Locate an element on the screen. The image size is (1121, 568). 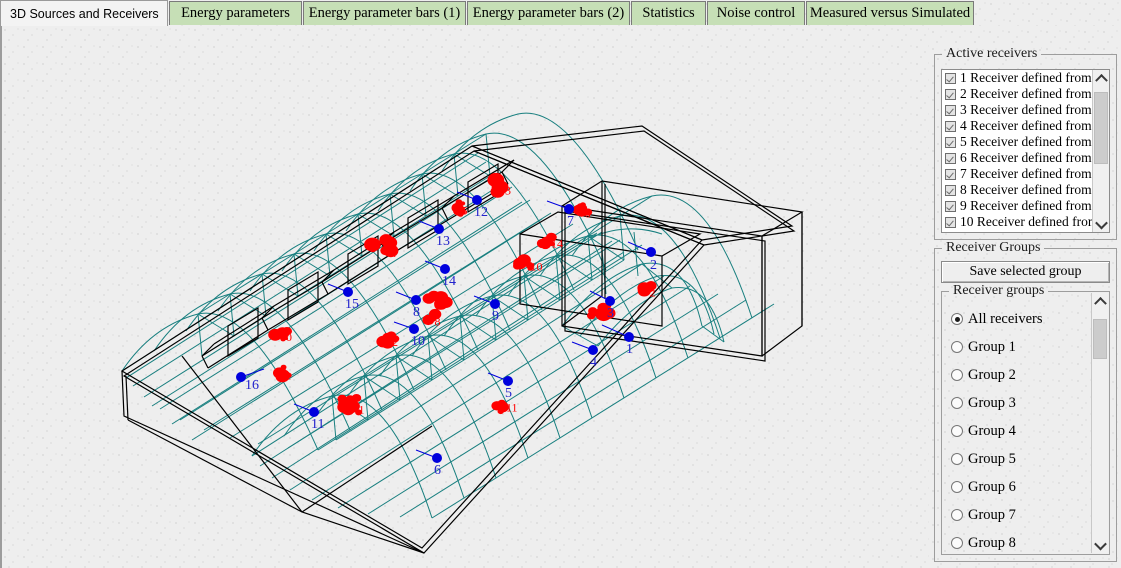
tab-noise-control: Noise control is located at coordinates (756, 13).